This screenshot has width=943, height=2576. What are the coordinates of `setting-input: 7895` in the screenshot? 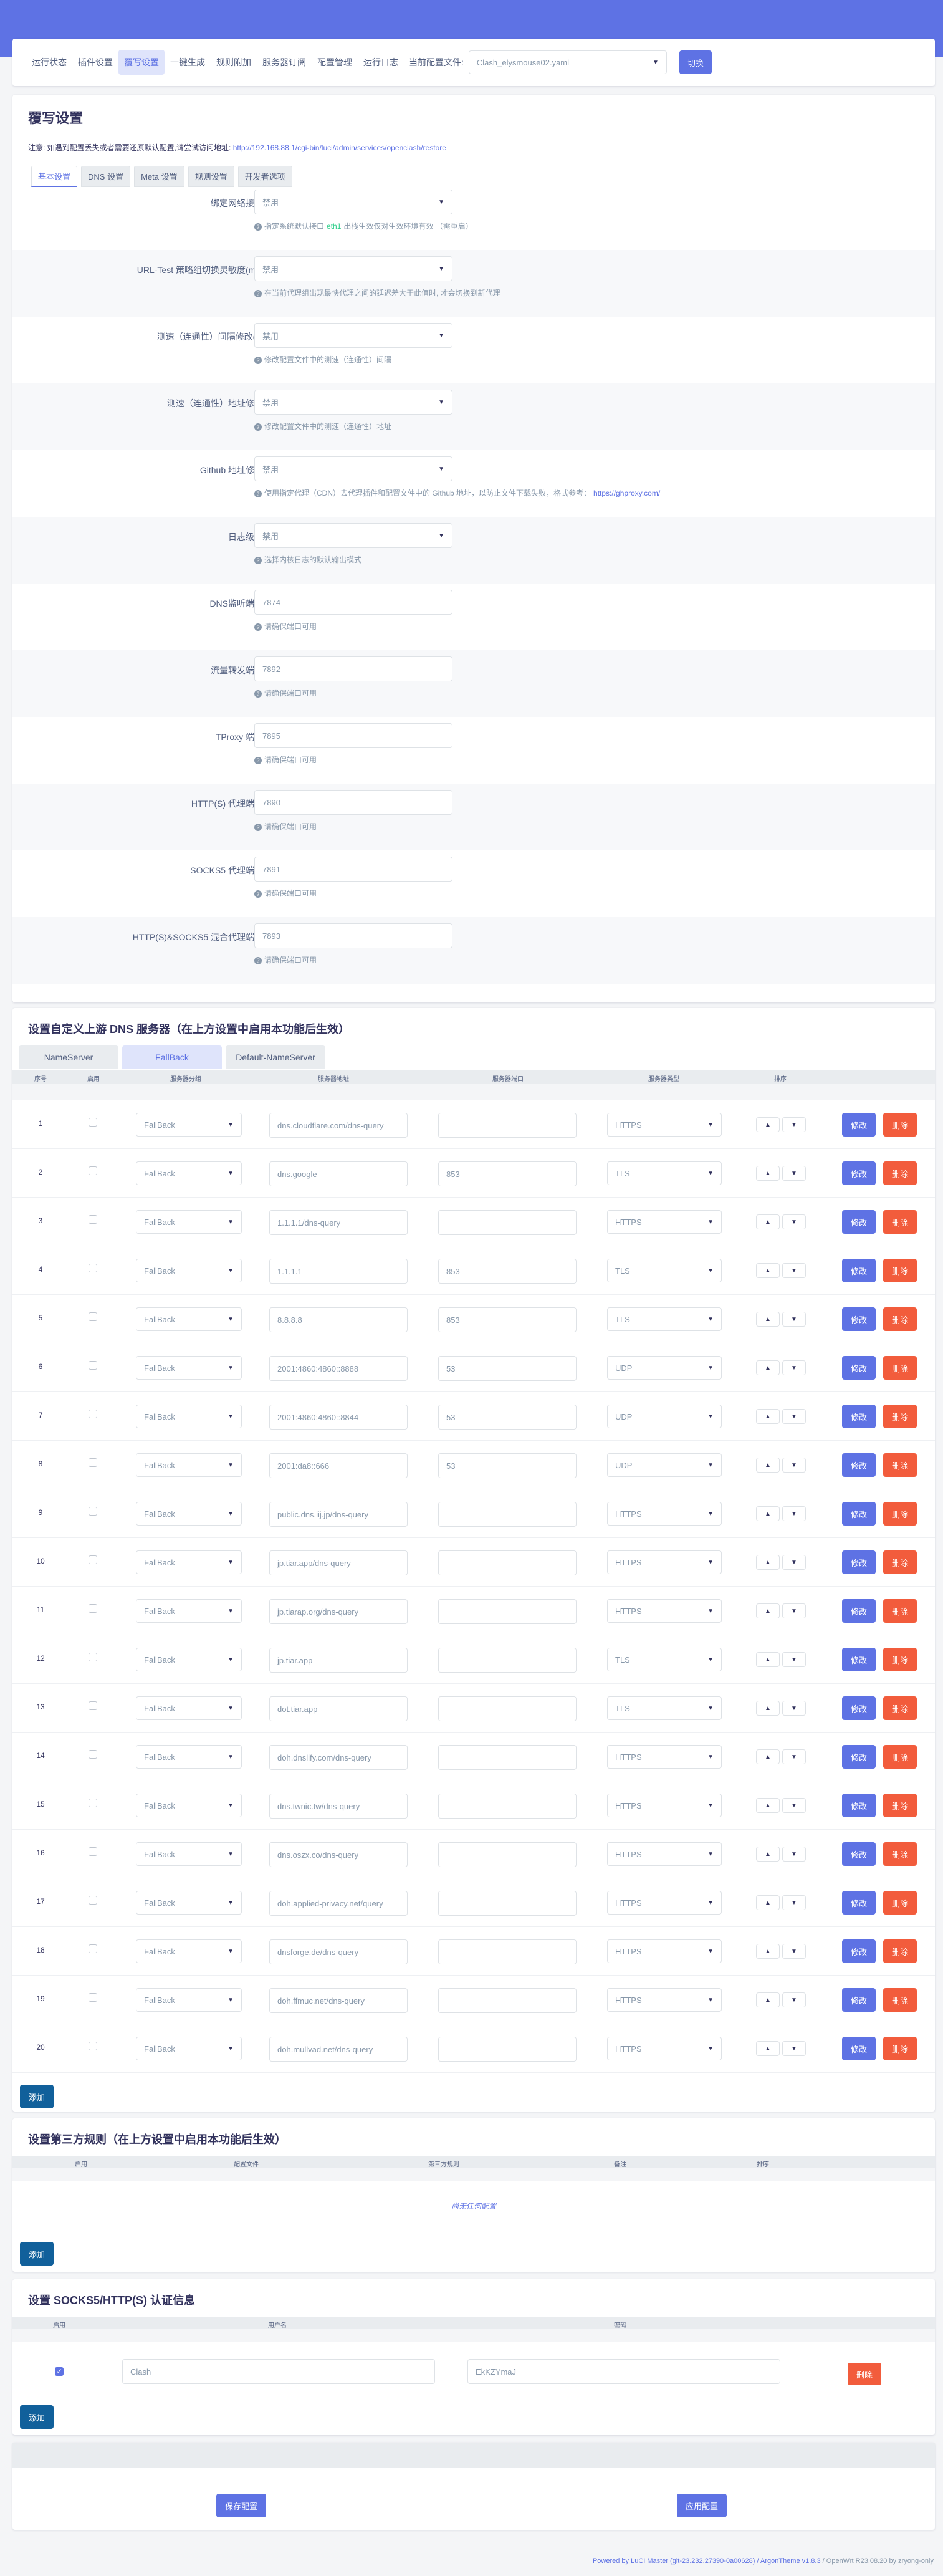 It's located at (353, 735).